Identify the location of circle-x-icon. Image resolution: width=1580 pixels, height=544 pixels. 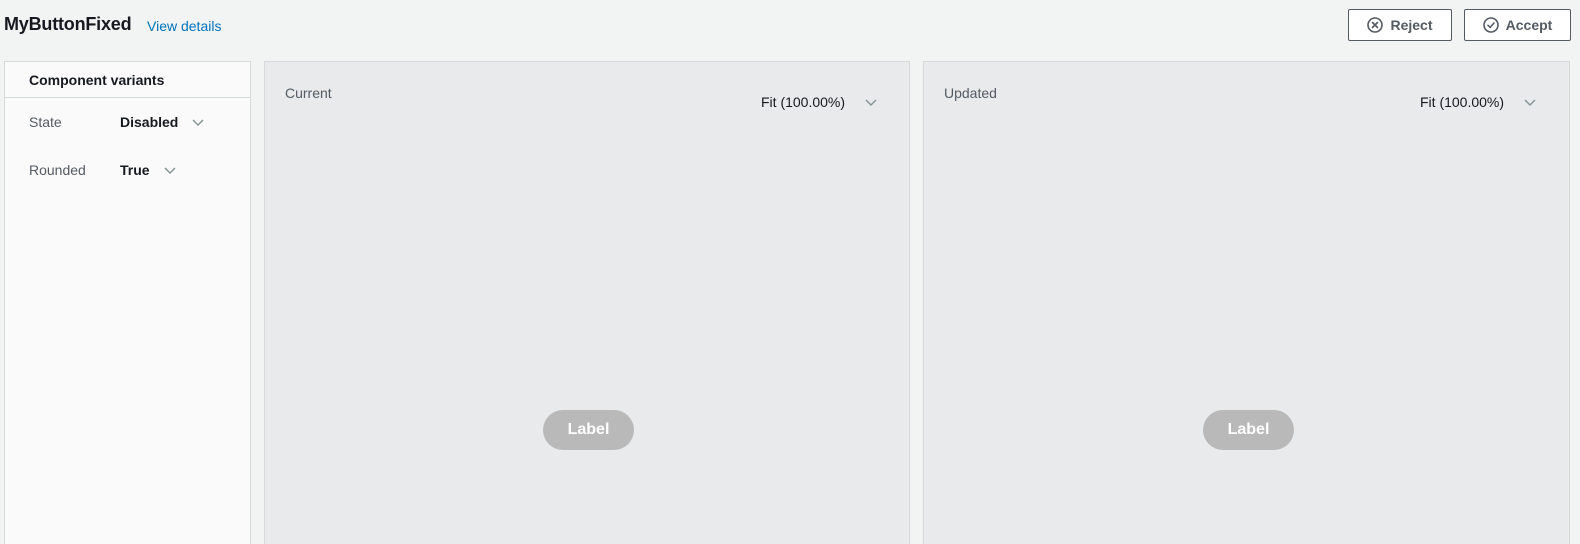
(1375, 25).